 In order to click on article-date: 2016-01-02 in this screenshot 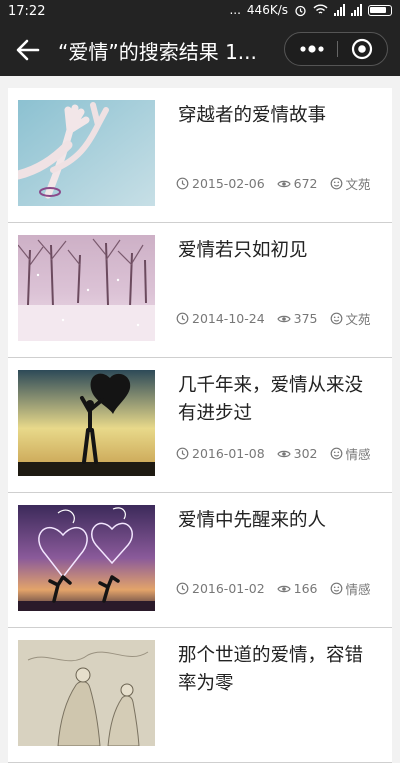, I will do `click(228, 588)`.